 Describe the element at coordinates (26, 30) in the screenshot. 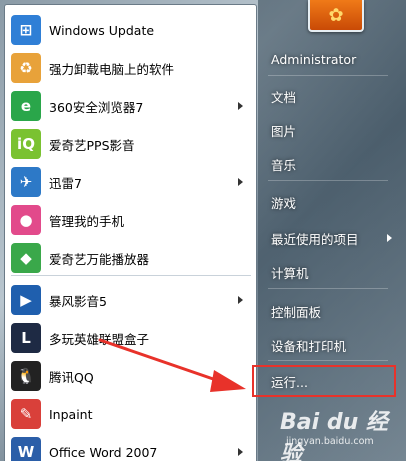

I see `windows-update-icon: ⊞` at that location.